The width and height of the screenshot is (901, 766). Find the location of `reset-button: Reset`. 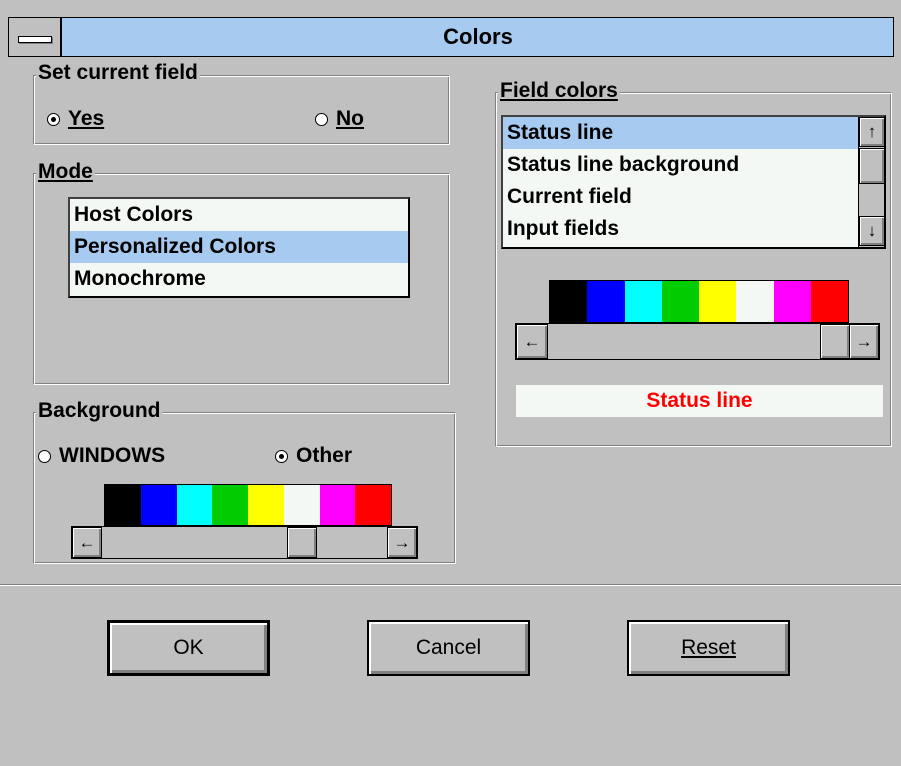

reset-button: Reset is located at coordinates (708, 648).